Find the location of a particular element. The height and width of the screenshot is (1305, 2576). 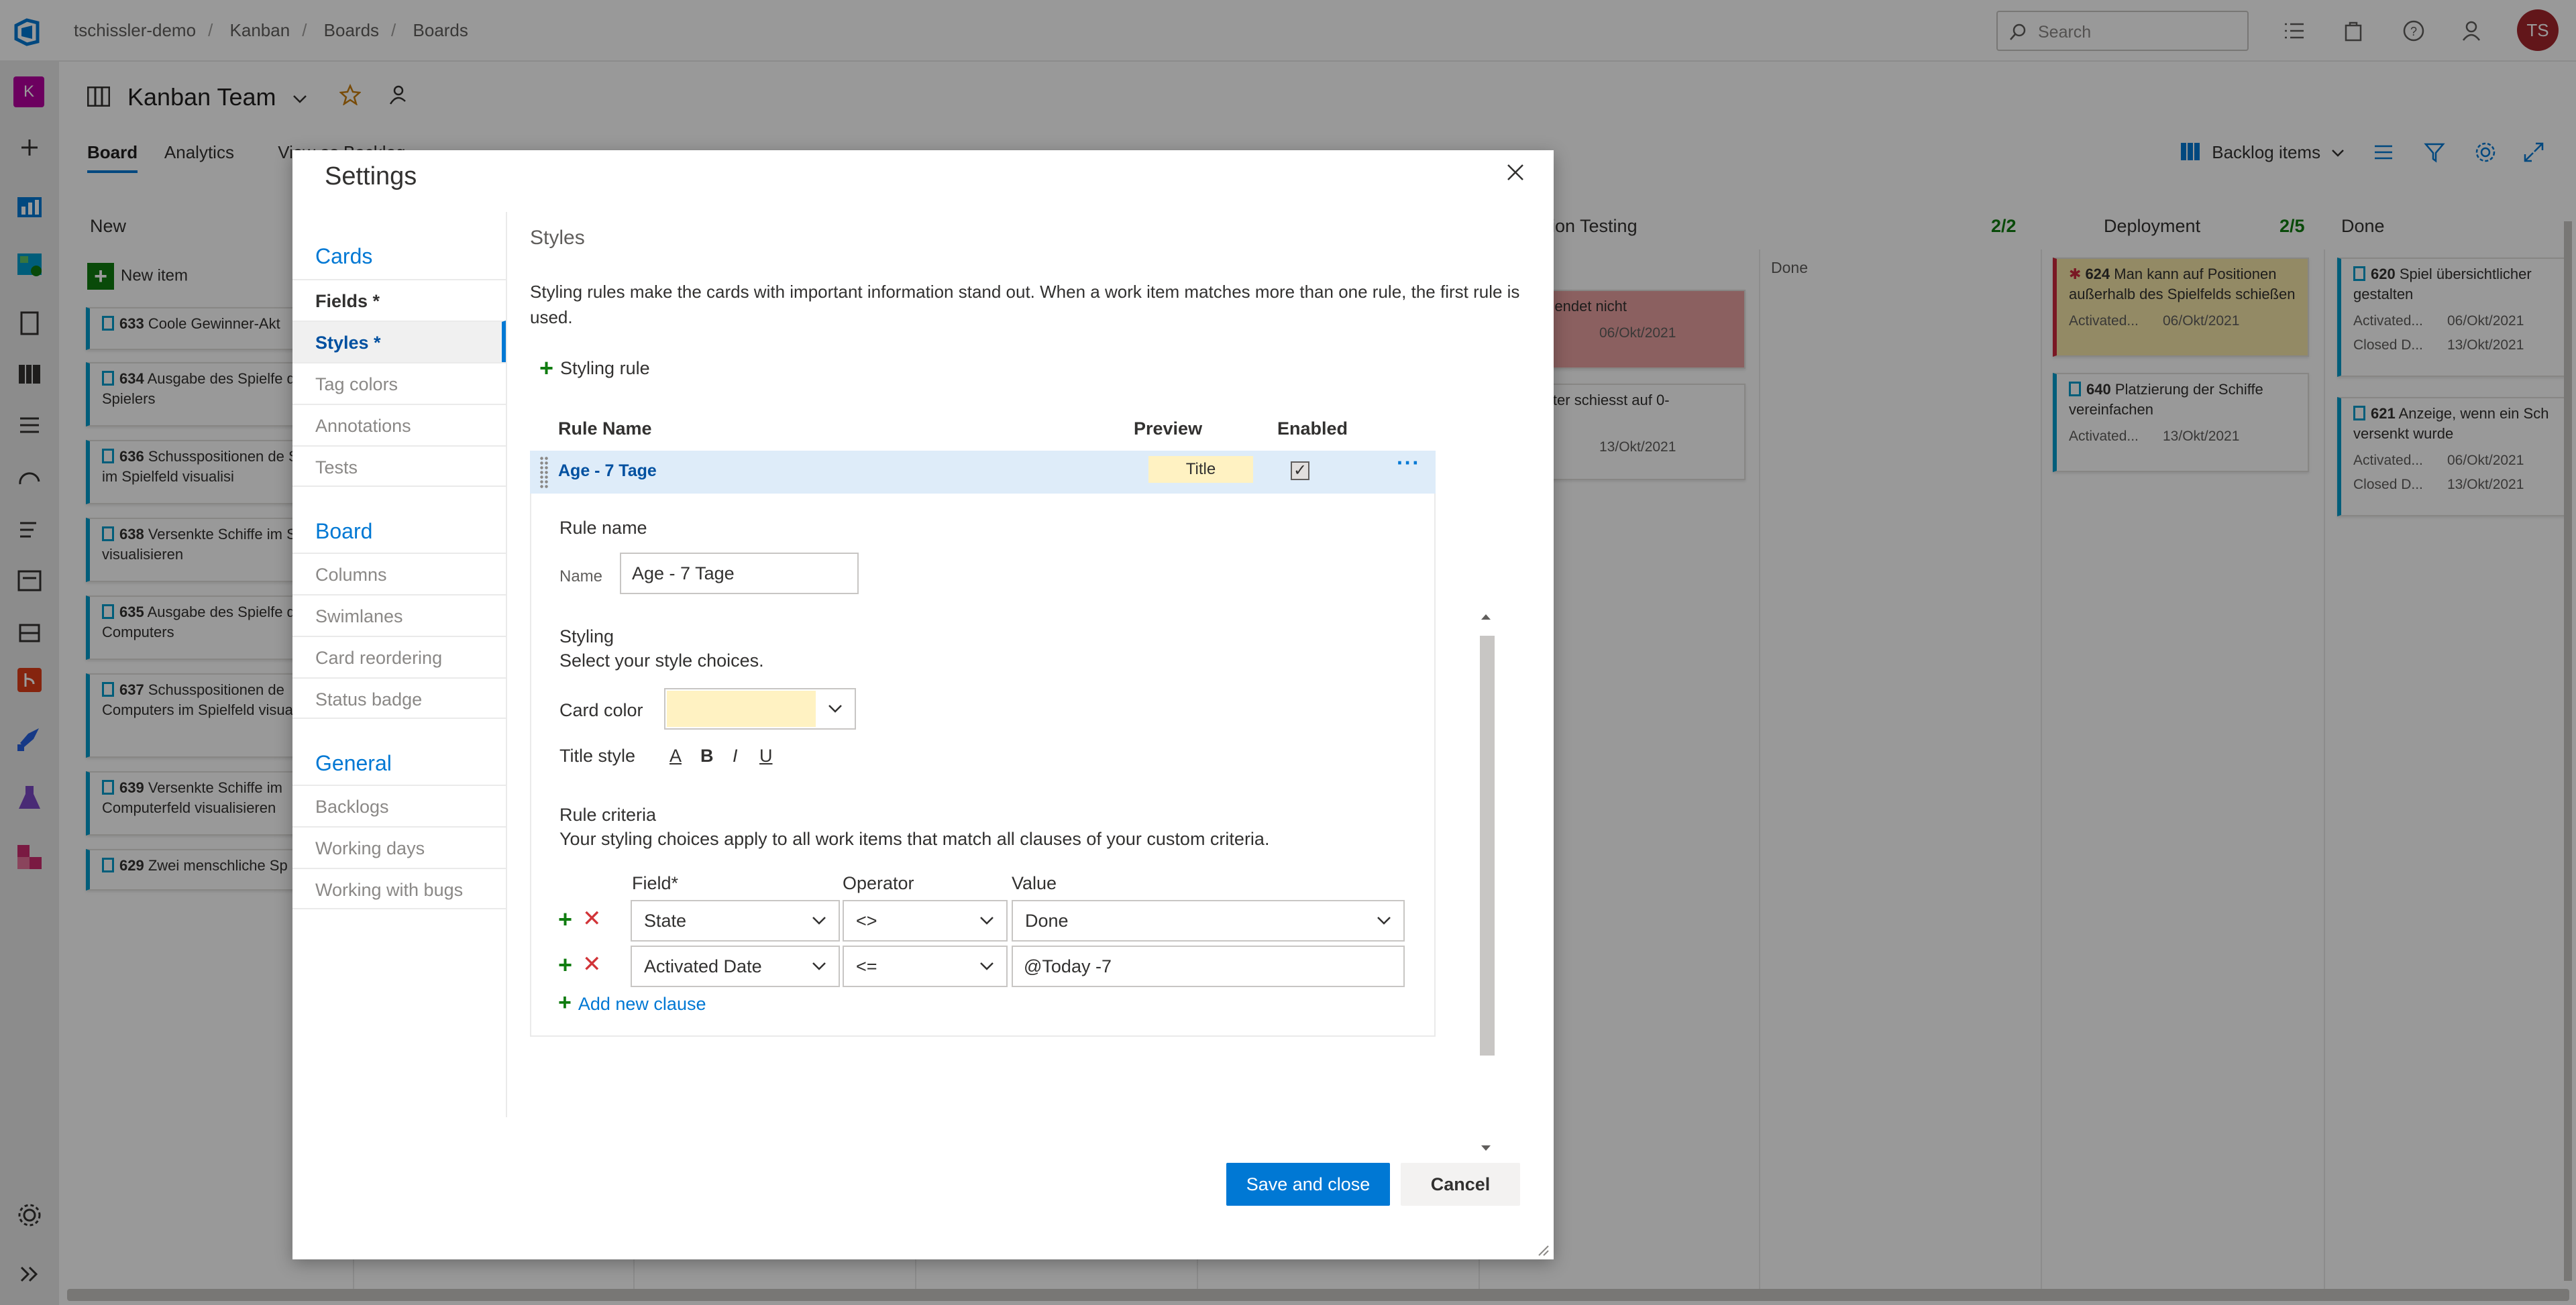

nav-item-tag-colors: Tag colors is located at coordinates (399, 383).